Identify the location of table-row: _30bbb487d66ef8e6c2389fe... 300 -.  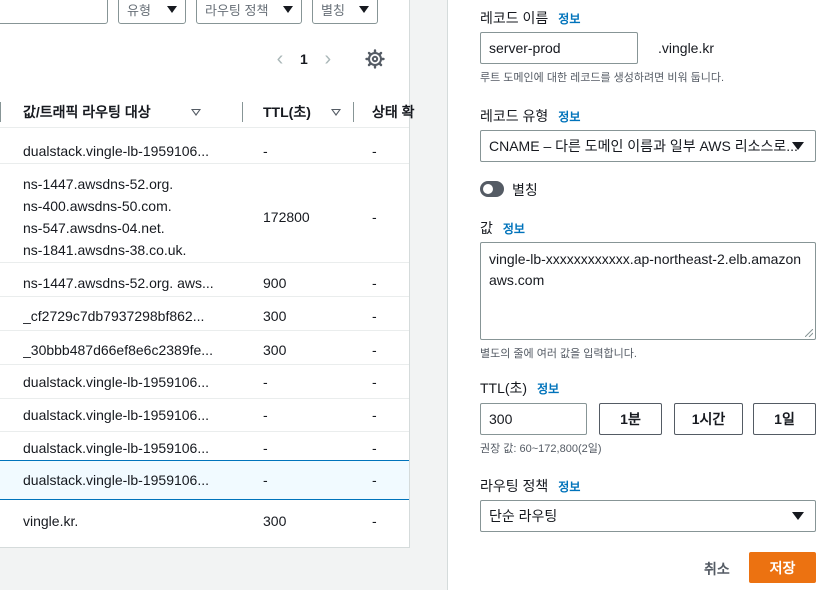
(204, 348).